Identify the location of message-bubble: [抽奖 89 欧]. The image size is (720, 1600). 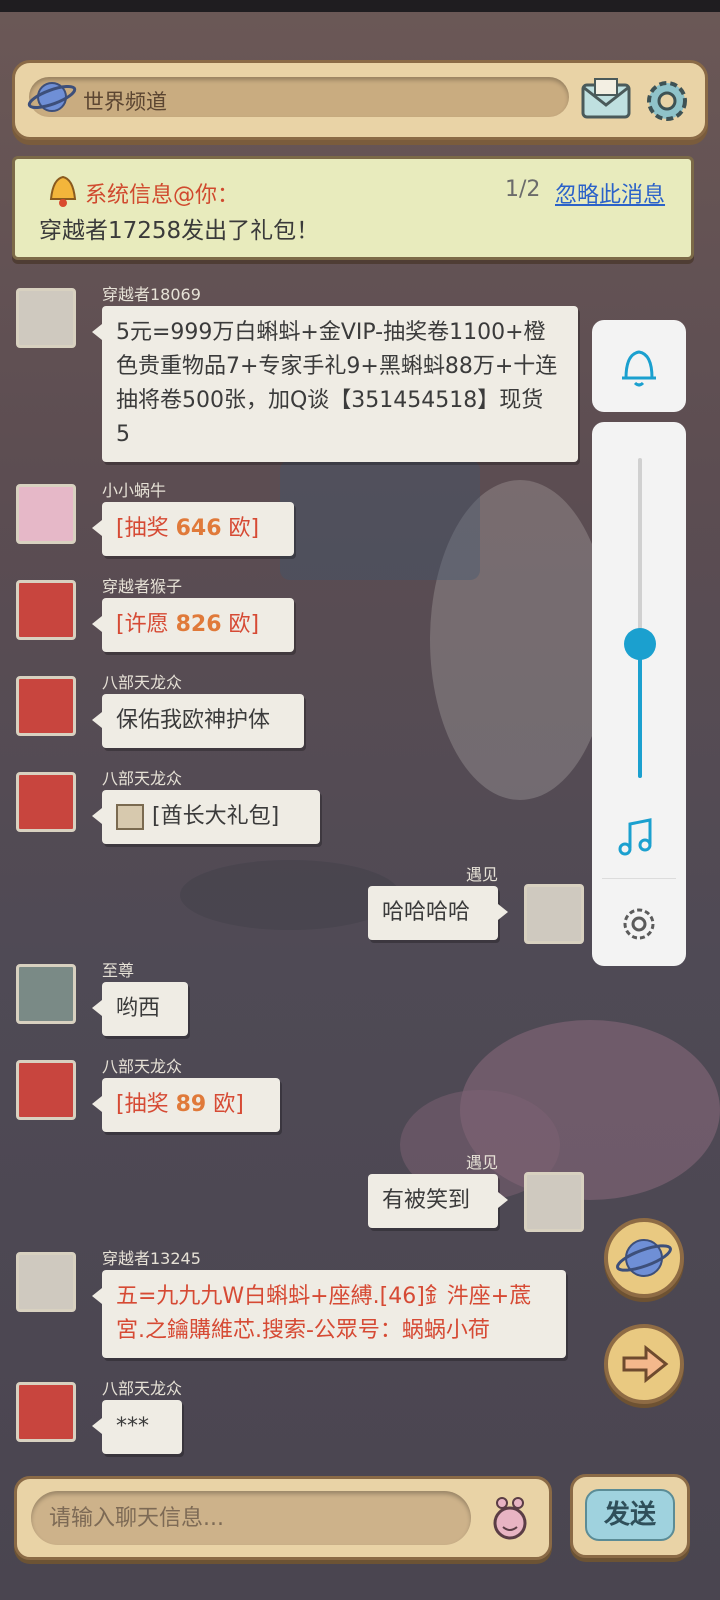
(186, 1105).